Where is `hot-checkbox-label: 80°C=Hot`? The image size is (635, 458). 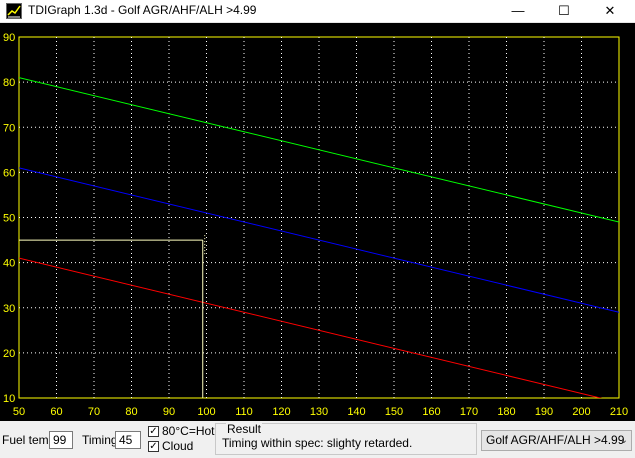 hot-checkbox-label: 80°C=Hot is located at coordinates (188, 431).